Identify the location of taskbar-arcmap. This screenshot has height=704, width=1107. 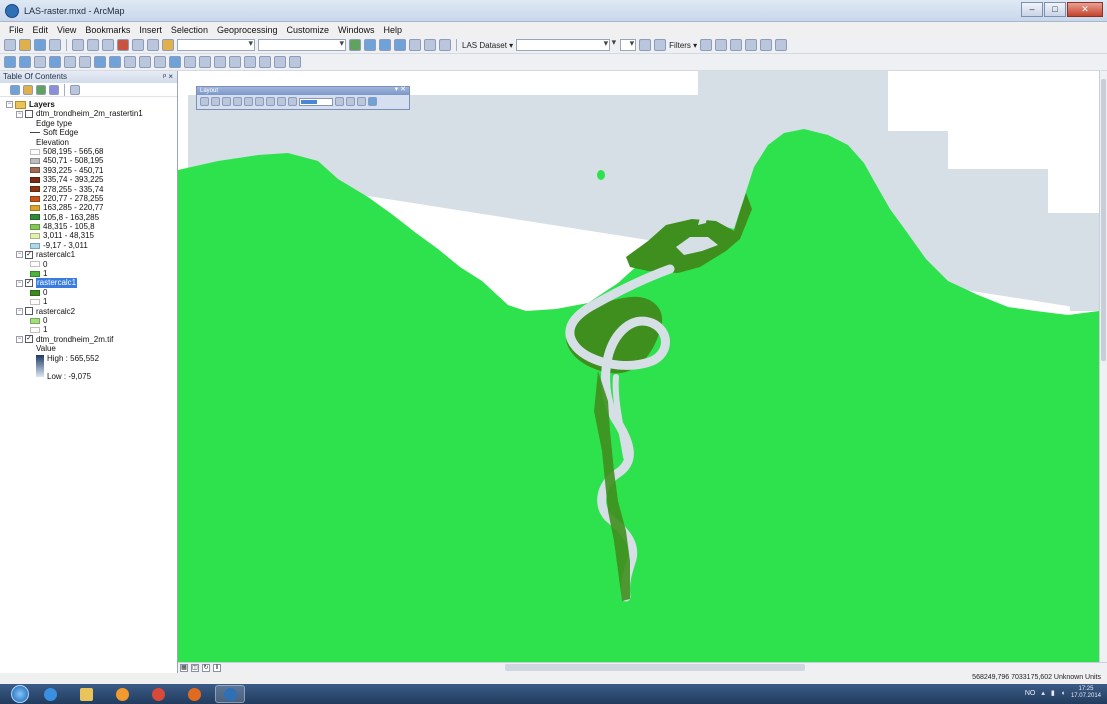
(230, 694).